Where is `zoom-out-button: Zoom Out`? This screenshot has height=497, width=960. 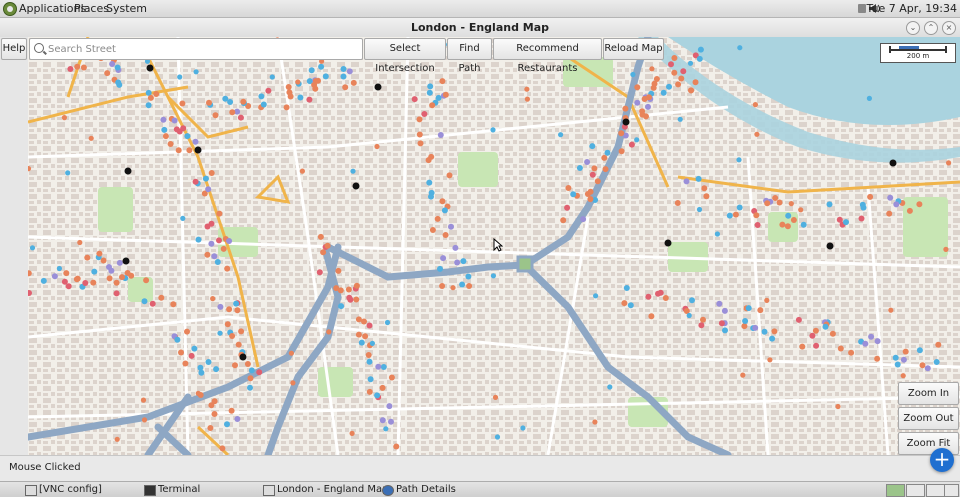 zoom-out-button: Zoom Out is located at coordinates (928, 418).